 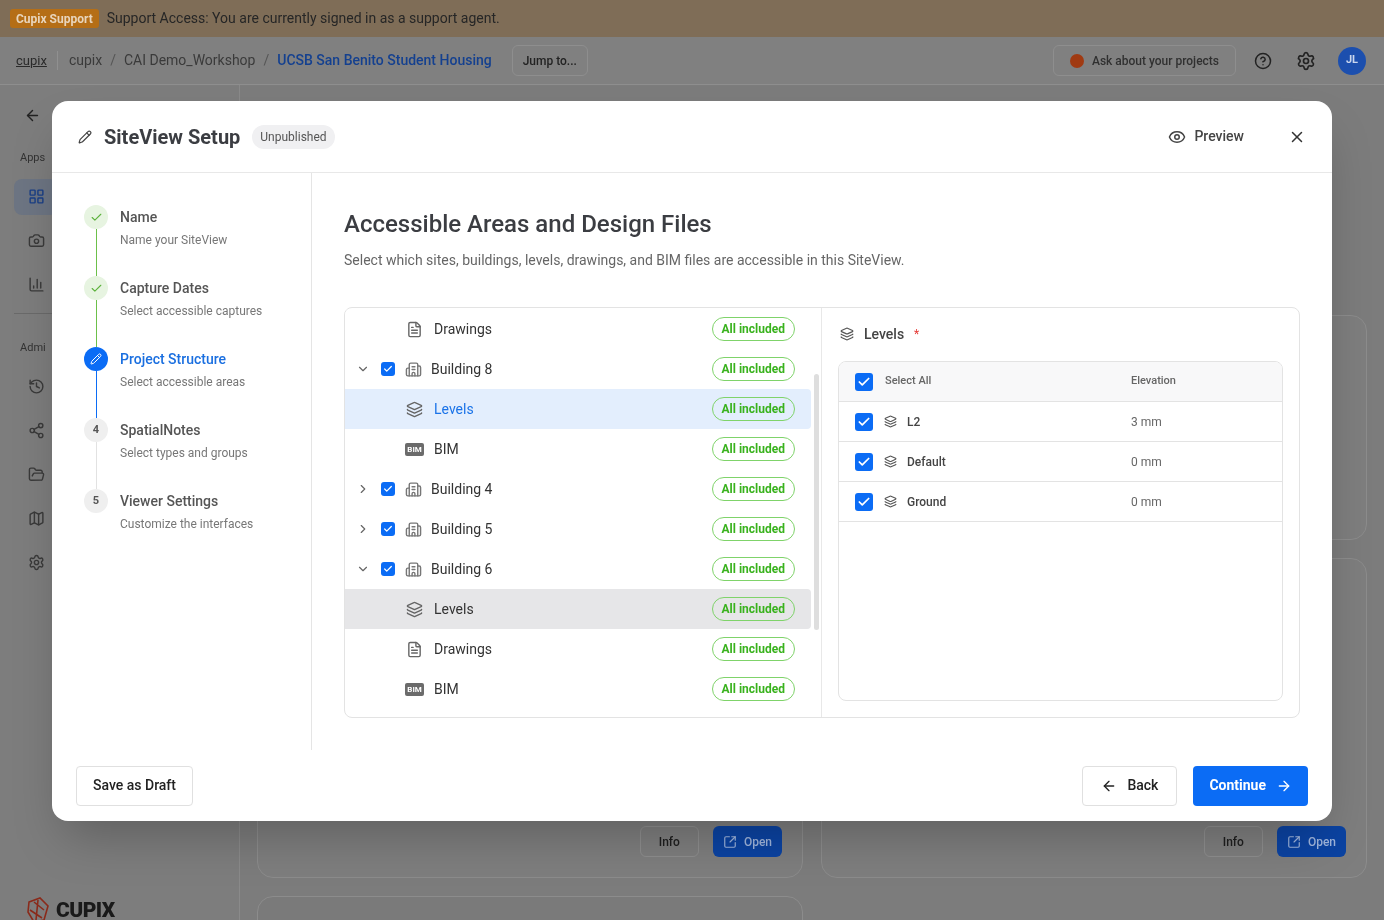 I want to click on section-heading: Accessible Areas and Design Files, so click(x=528, y=224).